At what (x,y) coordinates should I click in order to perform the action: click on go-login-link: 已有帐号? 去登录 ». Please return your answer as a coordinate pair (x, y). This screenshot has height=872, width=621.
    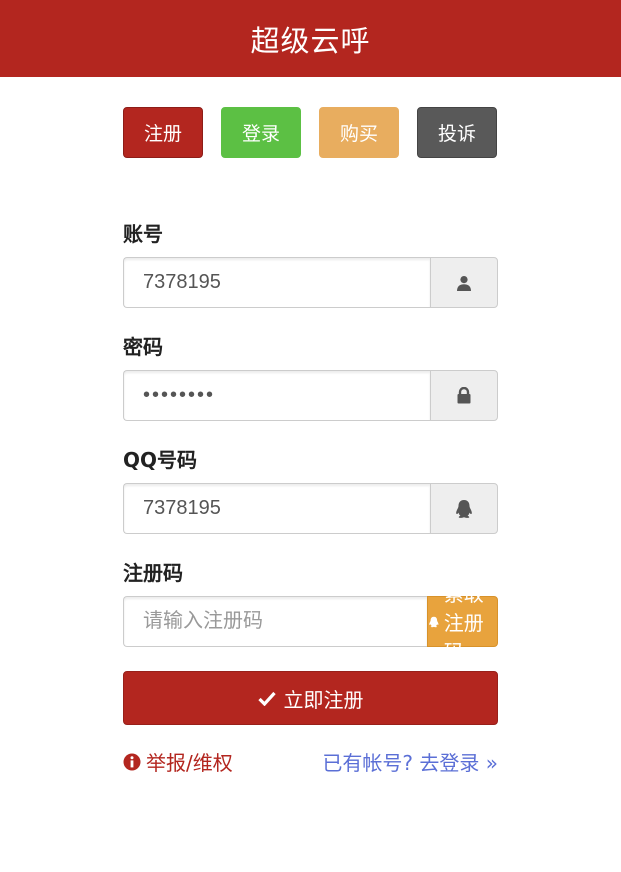
    Looking at the image, I should click on (410, 761).